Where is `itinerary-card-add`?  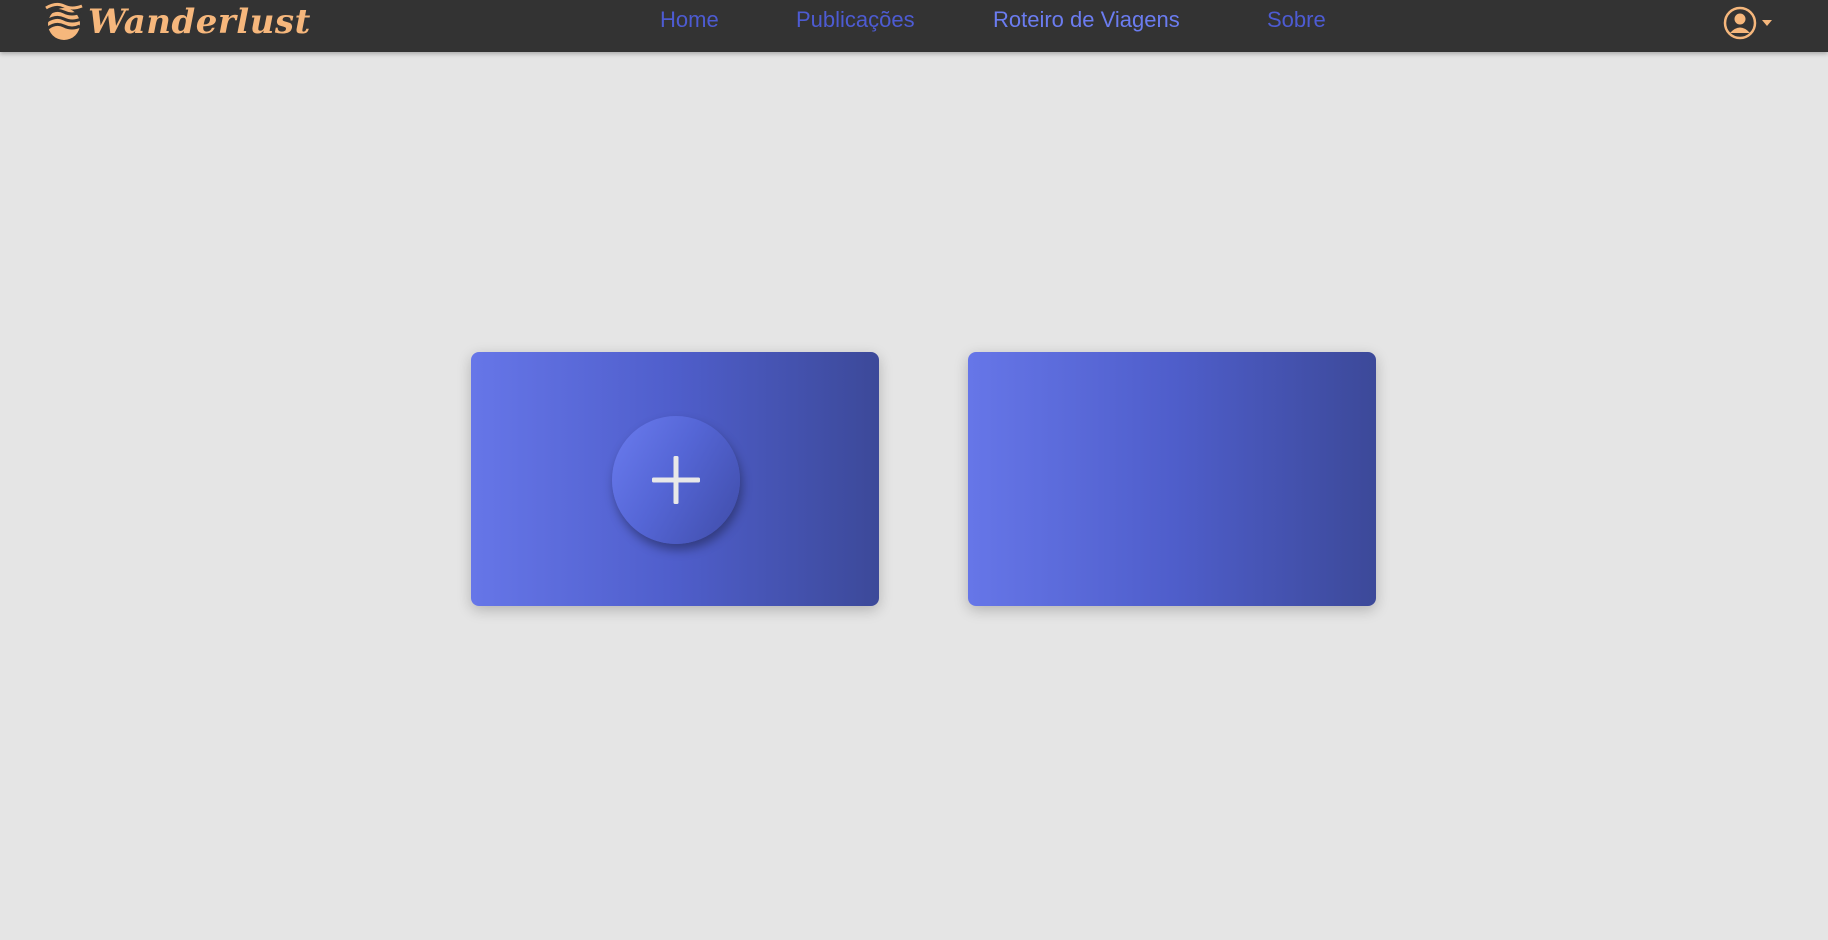
itinerary-card-add is located at coordinates (675, 479).